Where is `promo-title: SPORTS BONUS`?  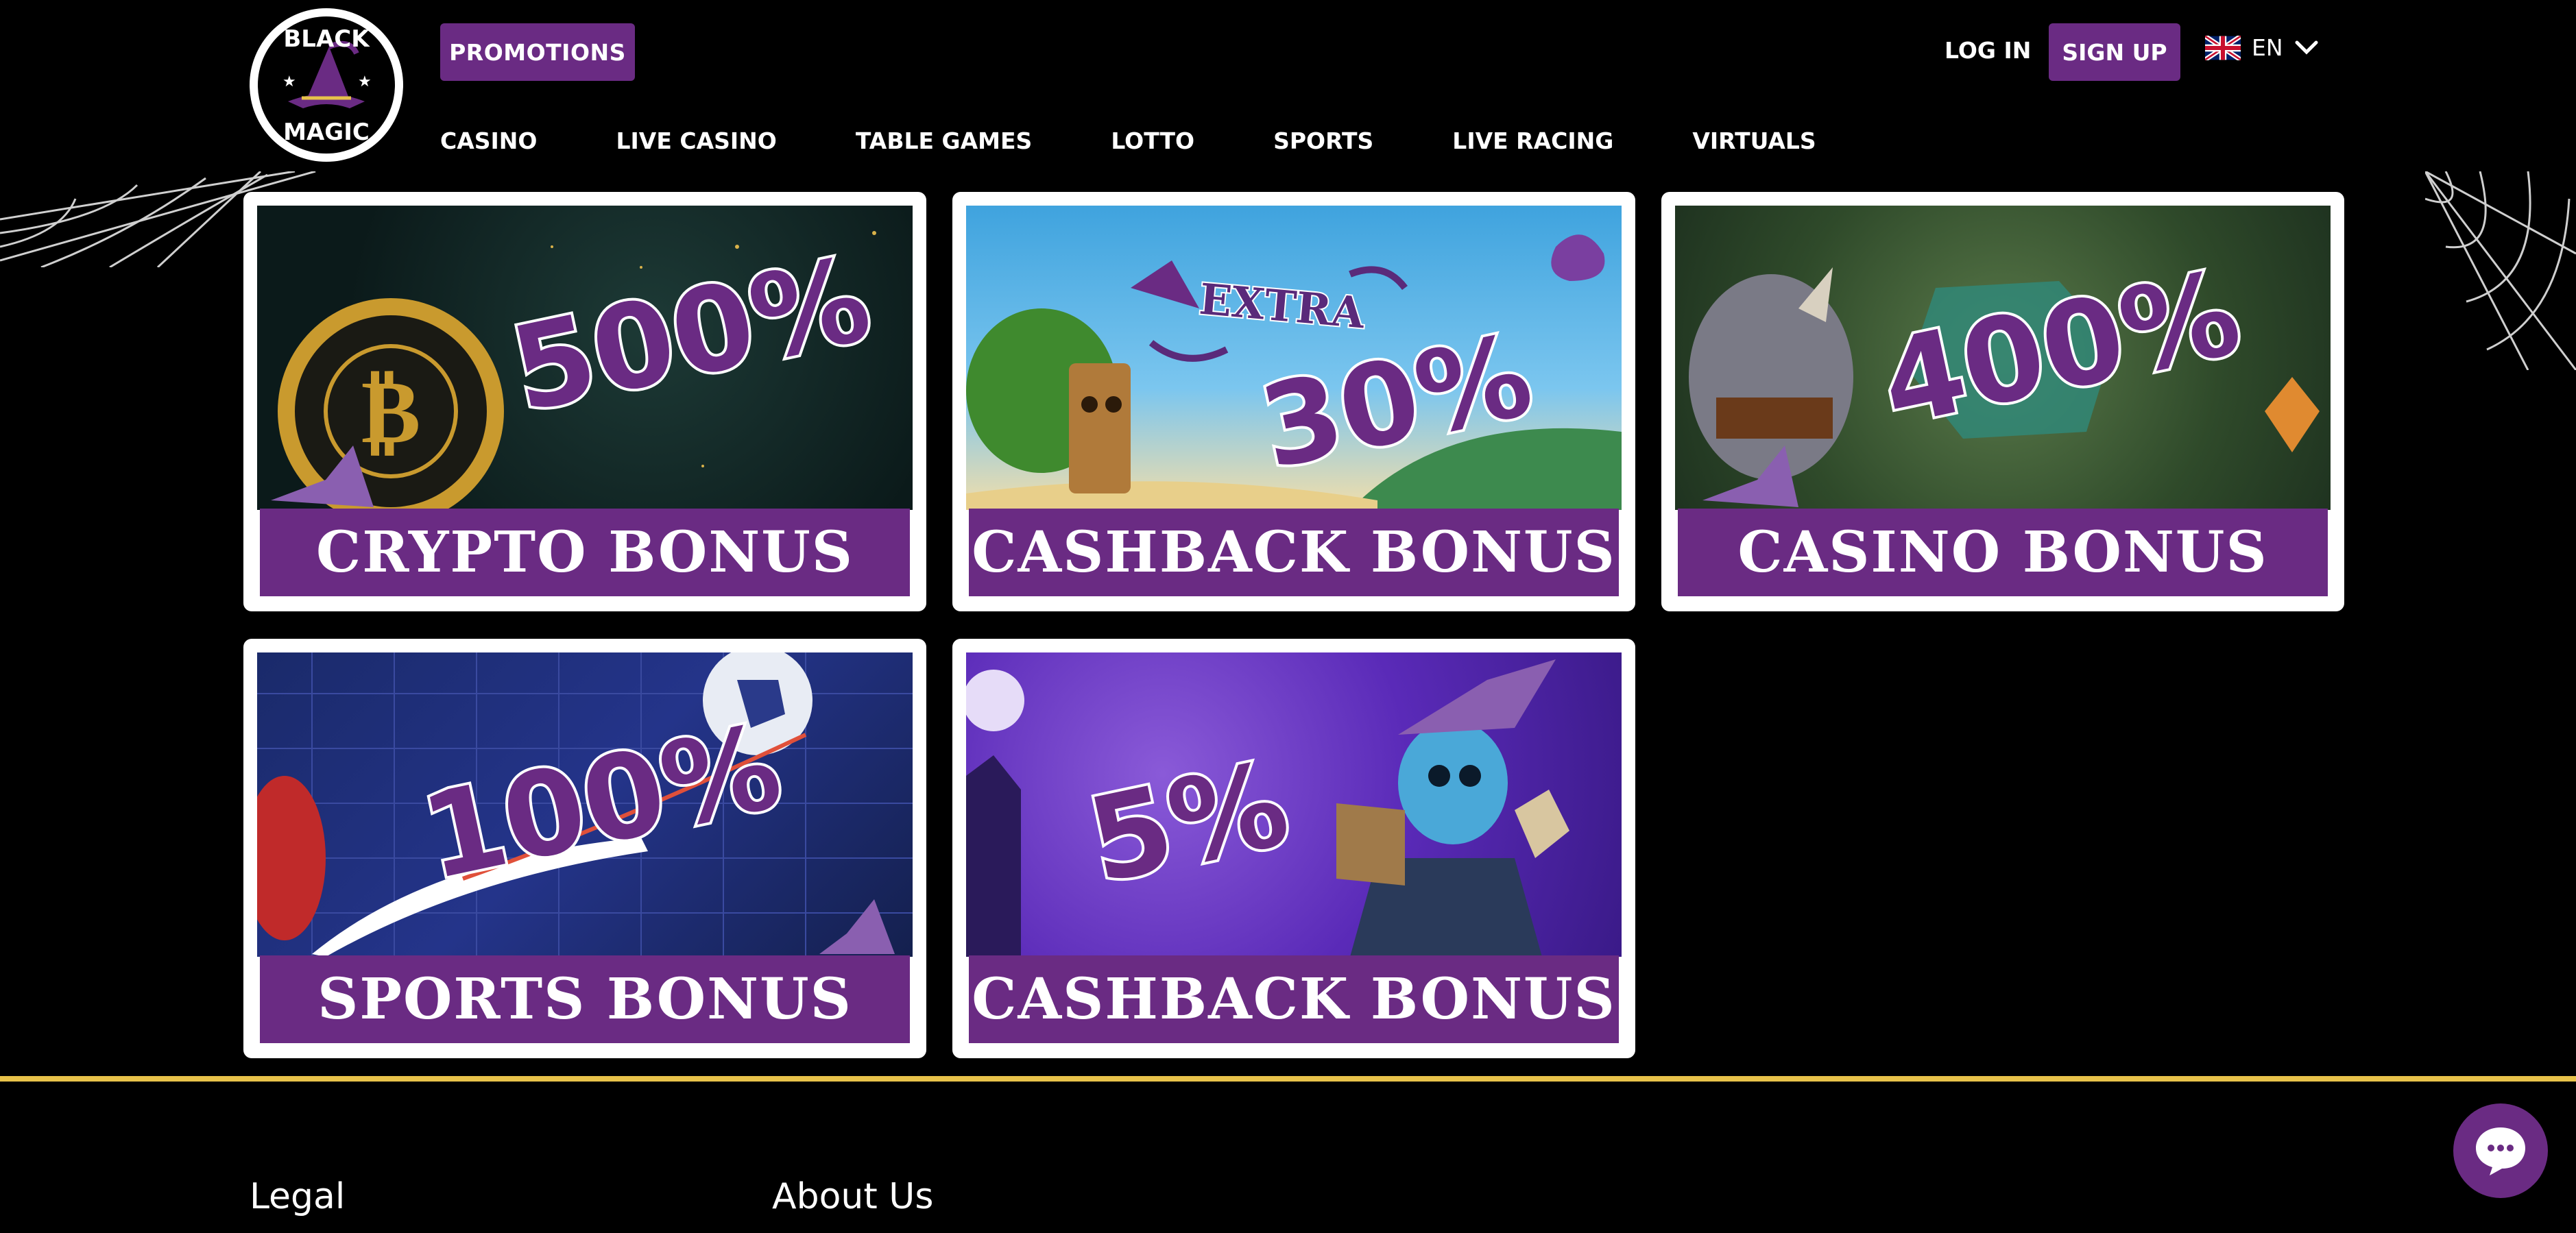 promo-title: SPORTS BONUS is located at coordinates (584, 999).